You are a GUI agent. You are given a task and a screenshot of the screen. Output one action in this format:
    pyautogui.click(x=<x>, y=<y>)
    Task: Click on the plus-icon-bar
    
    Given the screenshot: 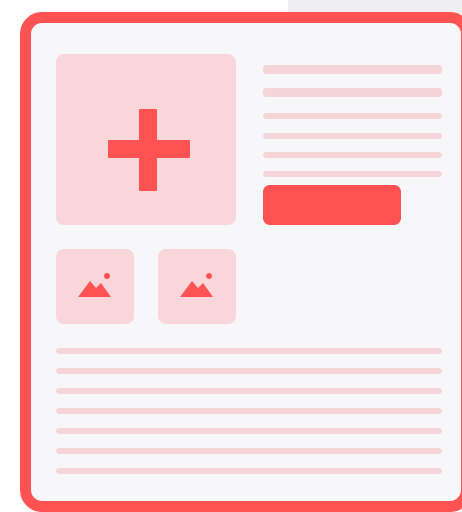 What is the action you would take?
    pyautogui.click(x=149, y=149)
    